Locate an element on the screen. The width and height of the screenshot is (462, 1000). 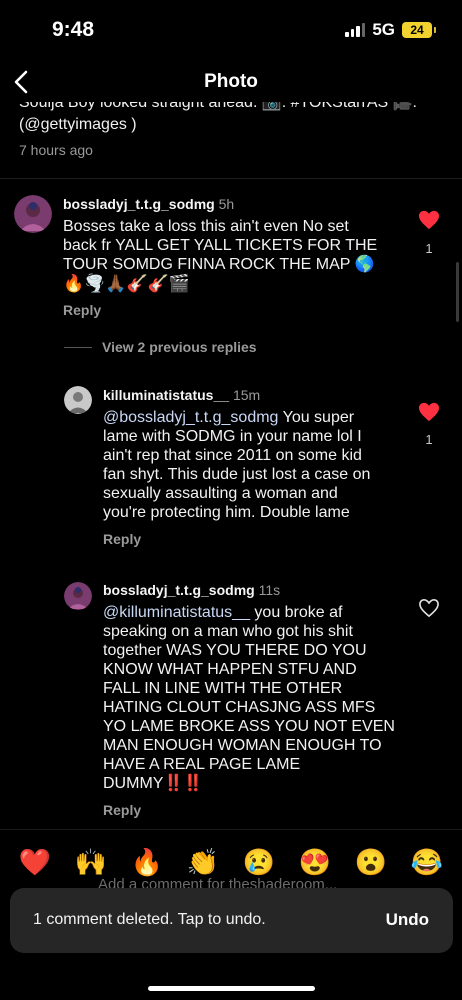
status-icons: 5G 24 is located at coordinates (390, 30).